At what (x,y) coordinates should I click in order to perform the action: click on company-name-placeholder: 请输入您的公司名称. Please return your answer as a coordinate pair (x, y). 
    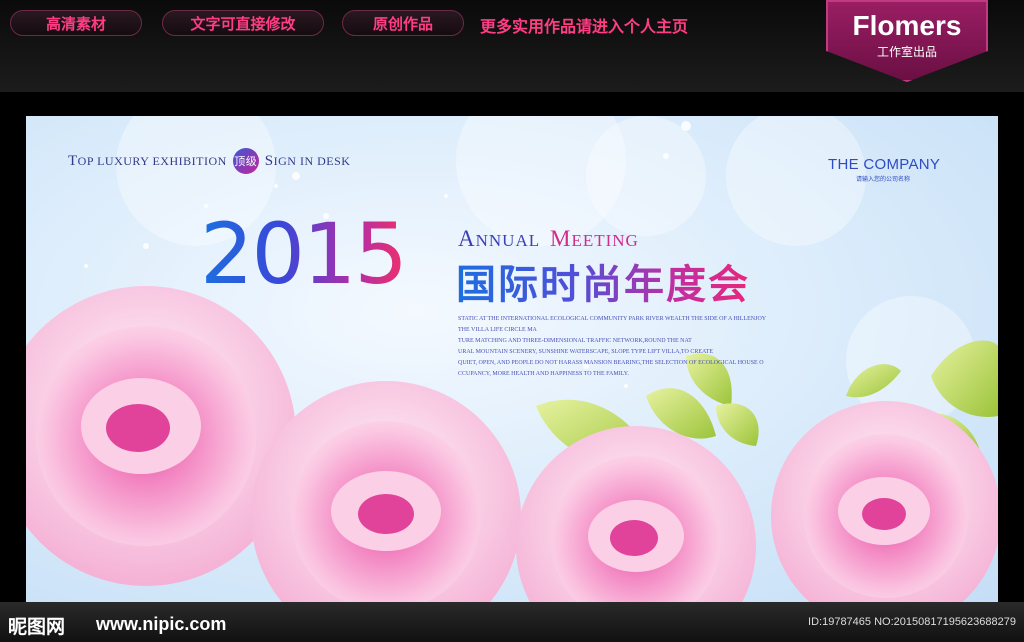
    Looking at the image, I should click on (883, 179).